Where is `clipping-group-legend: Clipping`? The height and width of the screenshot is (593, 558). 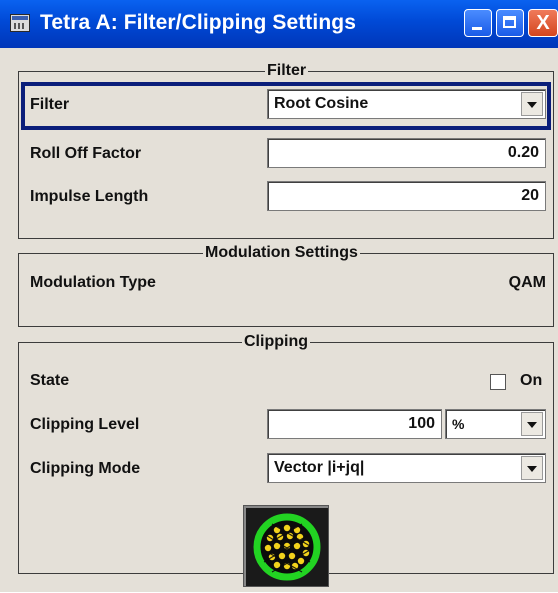 clipping-group-legend: Clipping is located at coordinates (276, 342).